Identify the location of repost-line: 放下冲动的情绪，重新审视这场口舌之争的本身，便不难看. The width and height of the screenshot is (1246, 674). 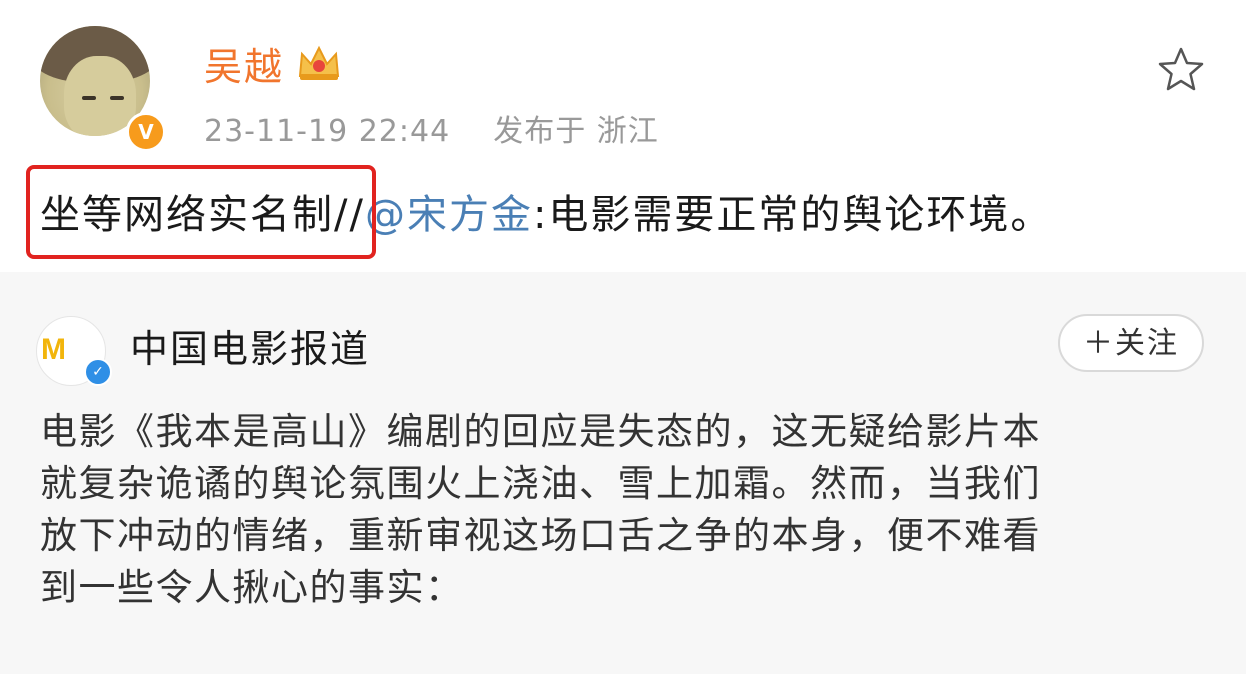
(540, 535).